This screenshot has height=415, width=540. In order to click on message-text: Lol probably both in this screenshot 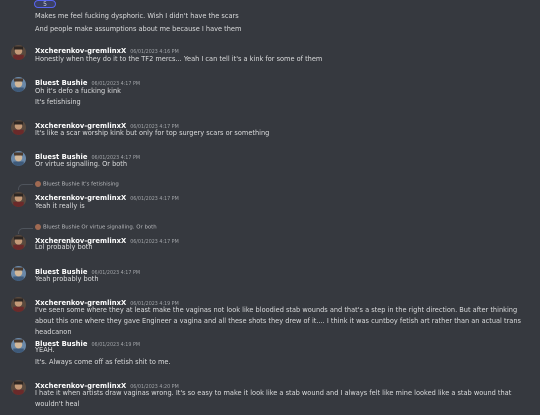, I will do `click(64, 247)`.